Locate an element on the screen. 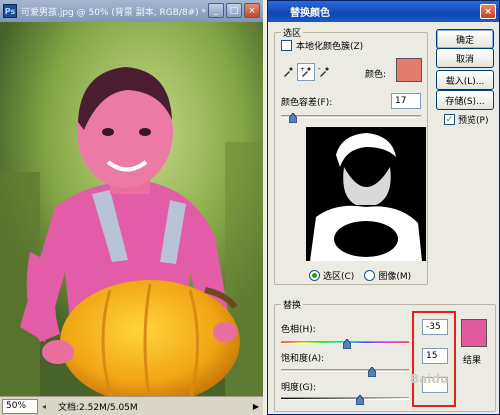  image-view-label: 图像(M) is located at coordinates (395, 277).